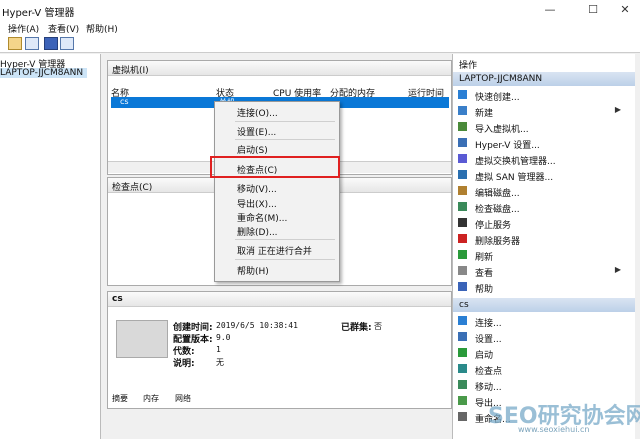 Image resolution: width=640 pixels, height=439 pixels. Describe the element at coordinates (462, 320) in the screenshot. I see `connect-icon` at that location.